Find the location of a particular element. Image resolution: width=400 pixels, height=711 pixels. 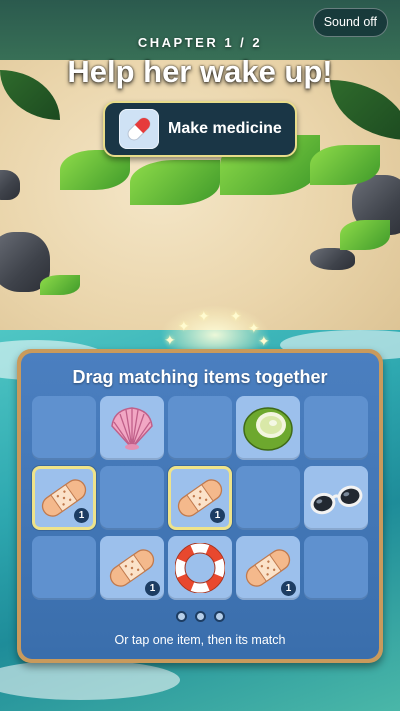

rock is located at coordinates (332, 259).